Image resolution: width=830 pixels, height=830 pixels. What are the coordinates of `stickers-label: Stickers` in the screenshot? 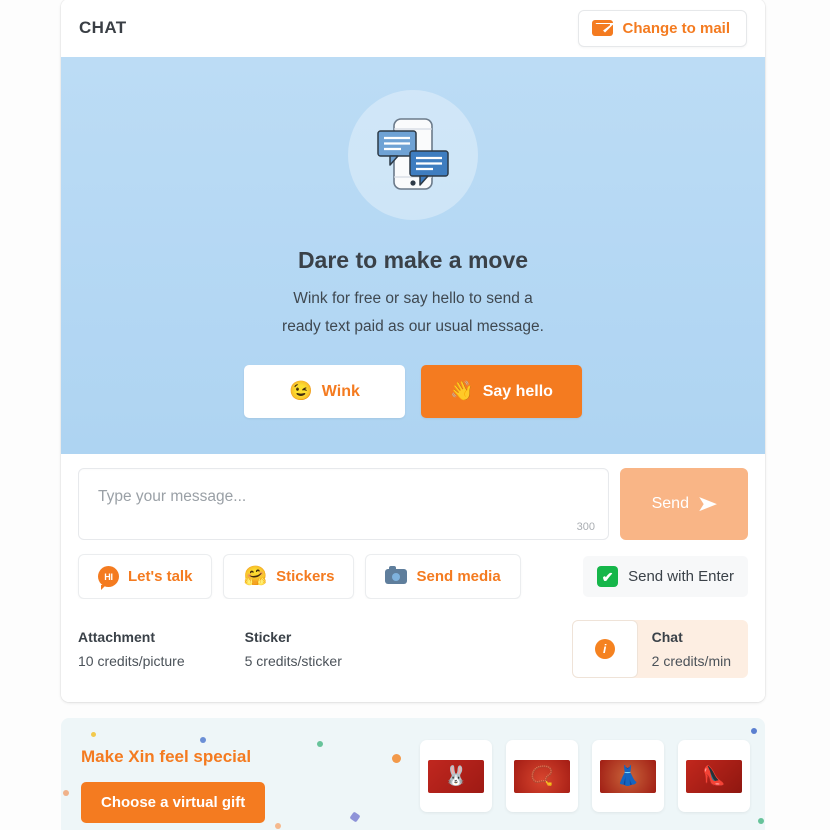 It's located at (305, 577).